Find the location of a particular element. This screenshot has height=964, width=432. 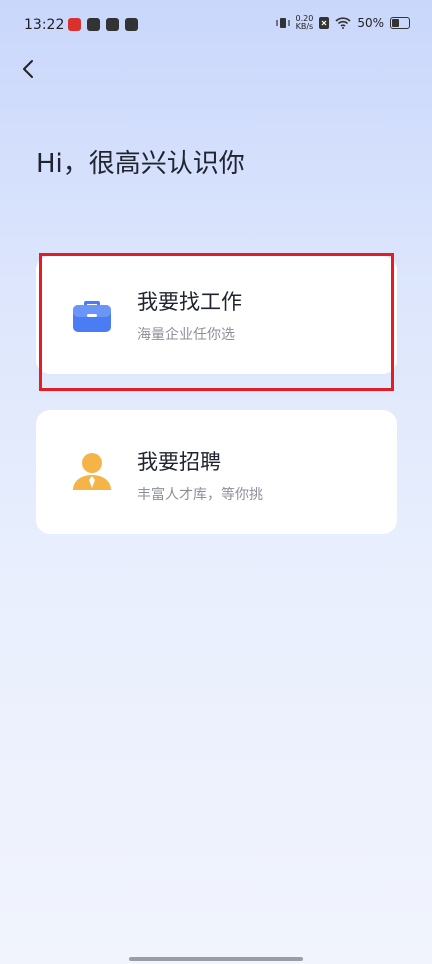

recruiter-person-icon is located at coordinates (92, 471).